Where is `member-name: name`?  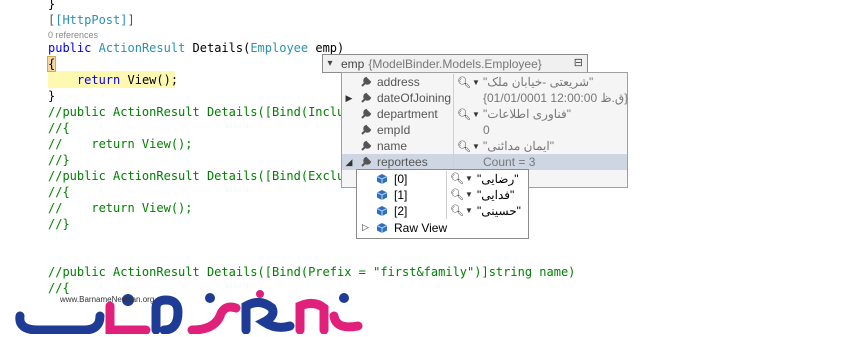
member-name: name is located at coordinates (392, 146).